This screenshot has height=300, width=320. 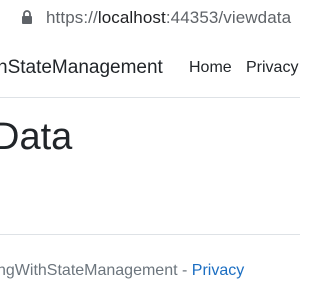 I want to click on footer-text: ngWithStateManagement - Privacy, so click(x=122, y=271).